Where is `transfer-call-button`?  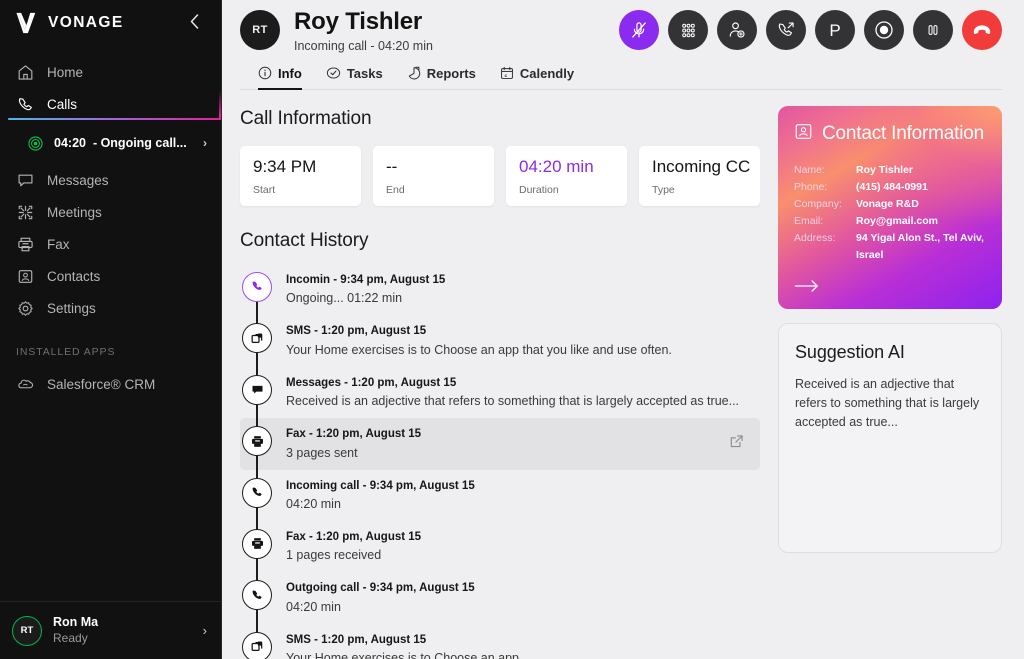
transfer-call-button is located at coordinates (786, 30).